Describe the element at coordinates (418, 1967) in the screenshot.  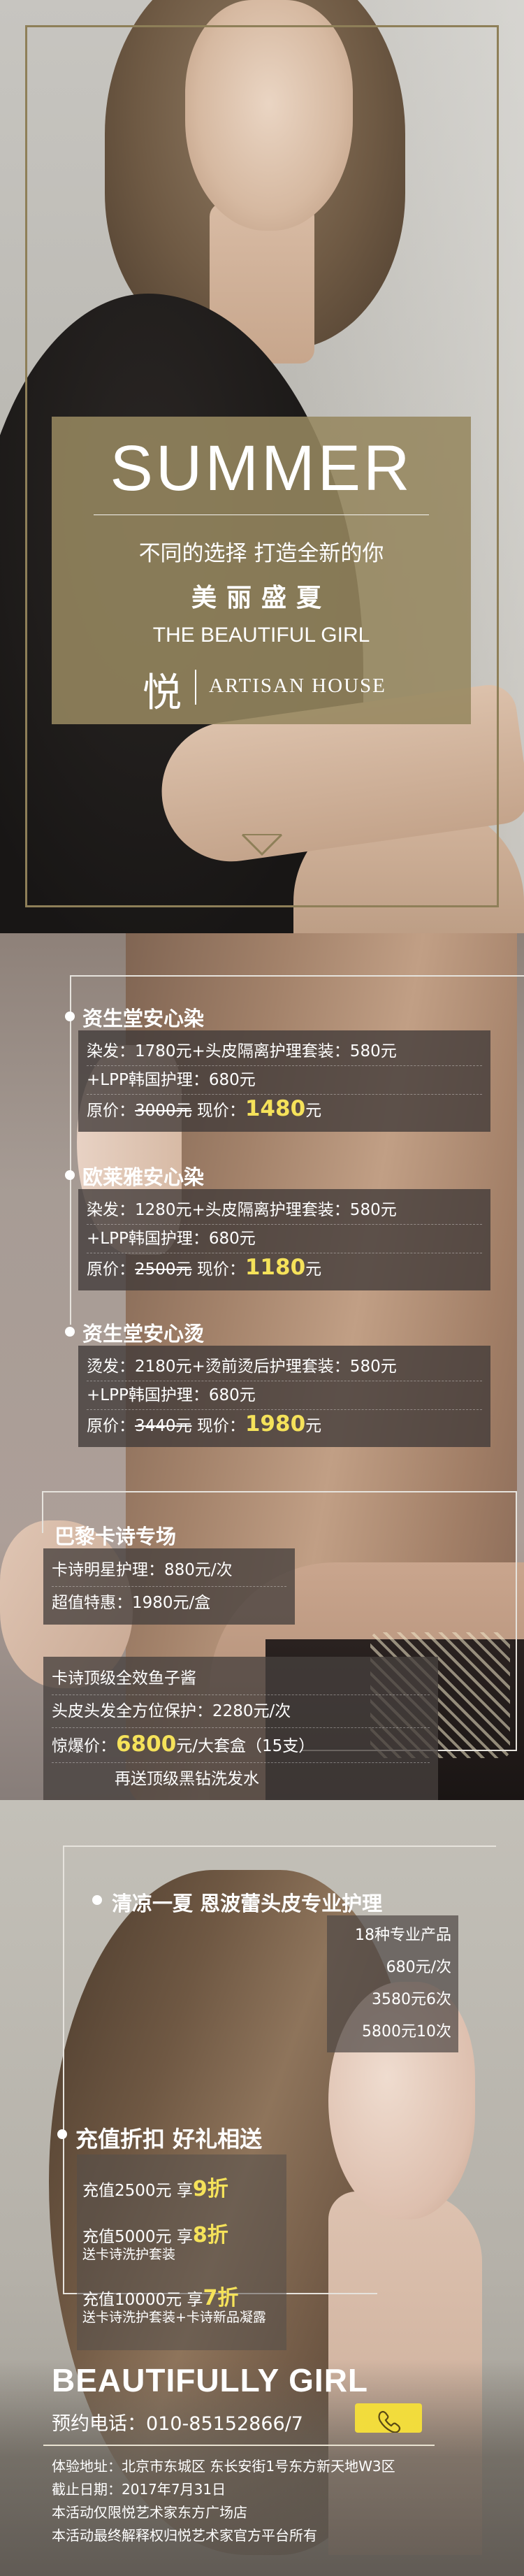
I see `scalp-detail: 680元/次` at that location.